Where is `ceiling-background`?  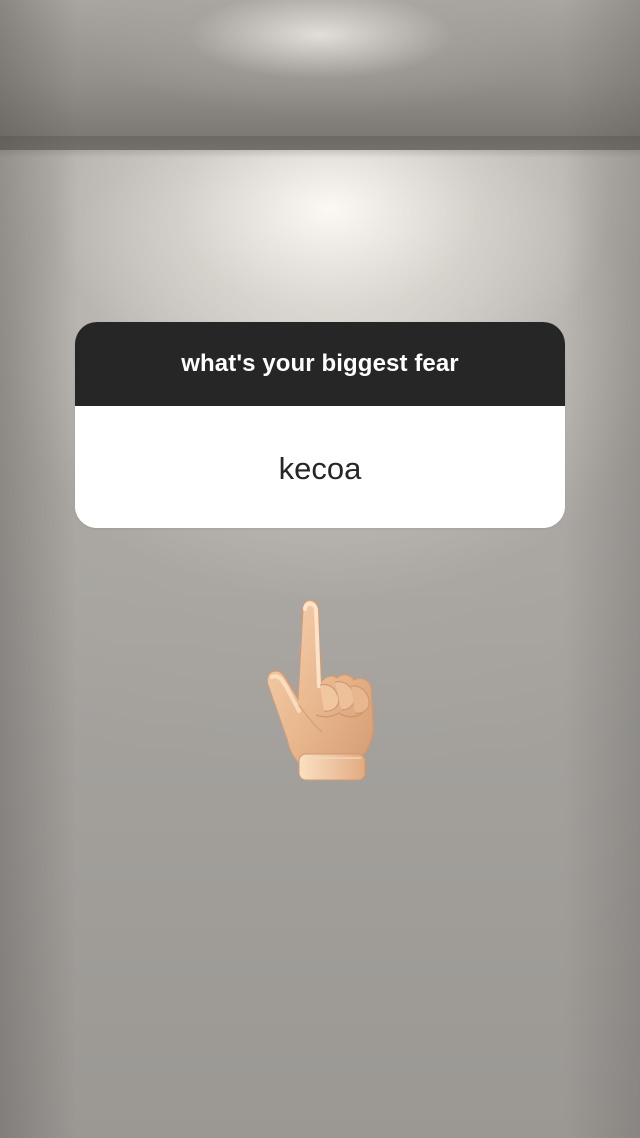 ceiling-background is located at coordinates (320, 75).